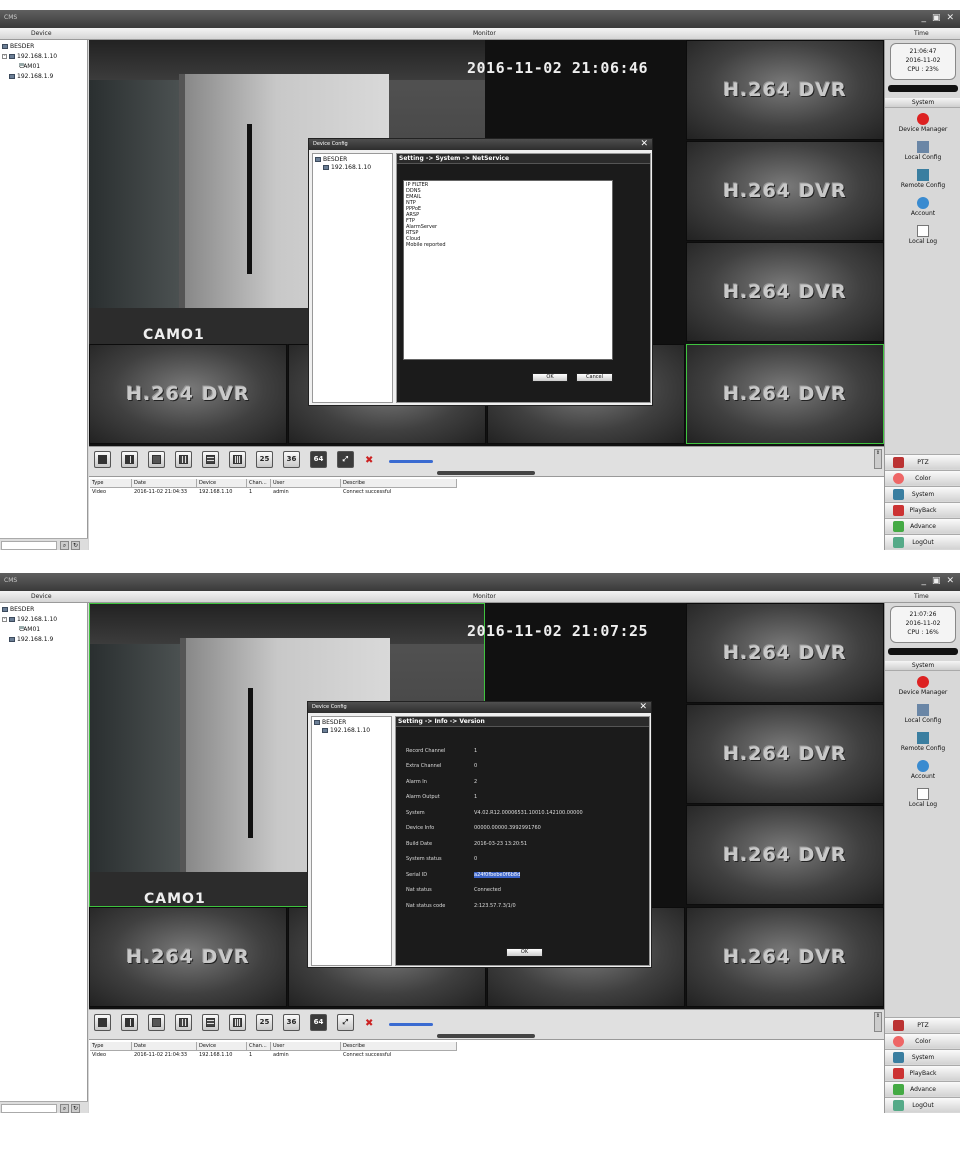 The image size is (960, 1154). Describe the element at coordinates (785, 394) in the screenshot. I see `video-tile-selected: H.264 DVR` at that location.